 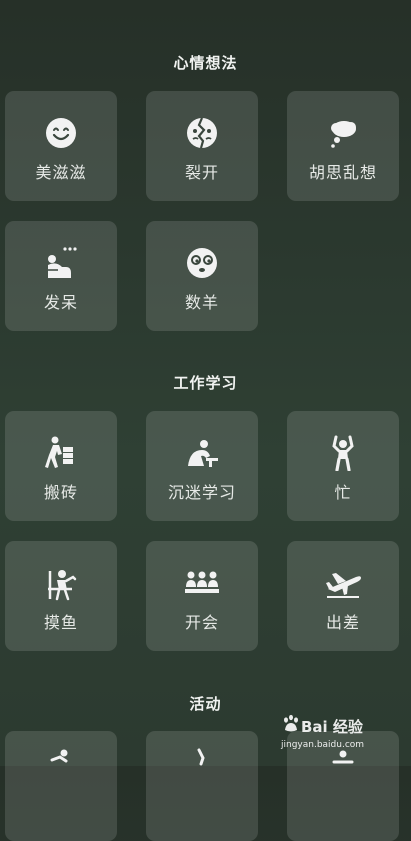 I want to click on status-tile-busy: 忙, so click(x=343, y=466).